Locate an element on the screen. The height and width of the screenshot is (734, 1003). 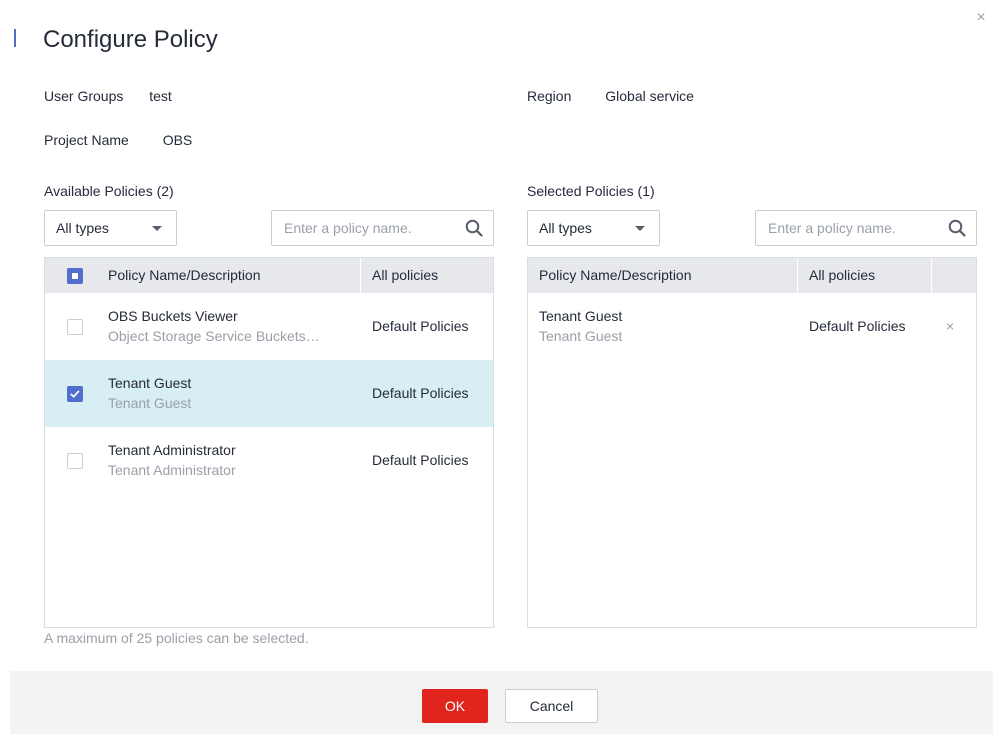
region-label: Region is located at coordinates (549, 96).